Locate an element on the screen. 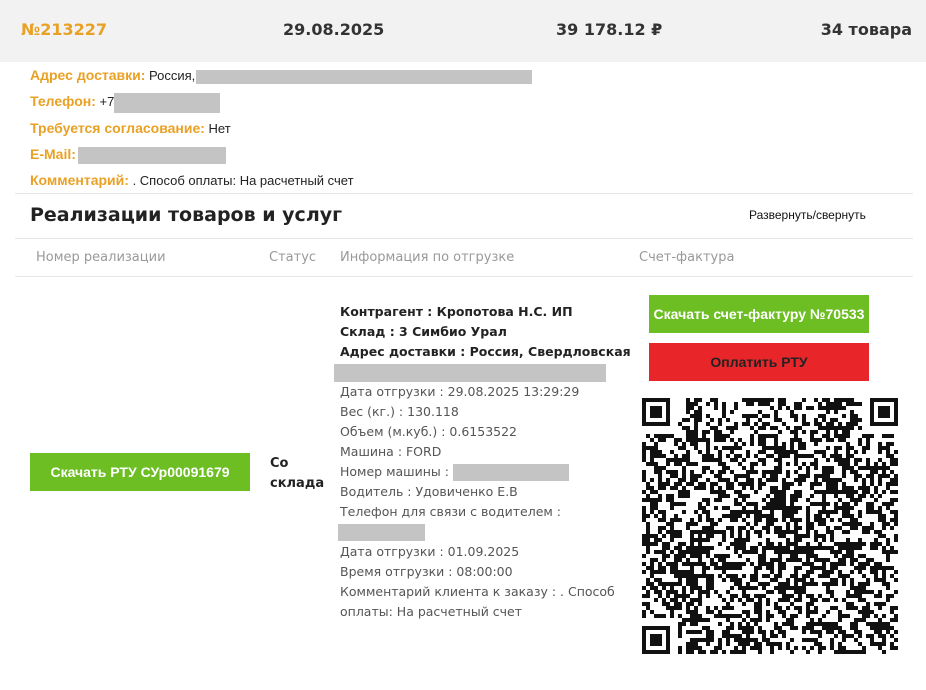 Image resolution: width=926 pixels, height=690 pixels. volume: Объем (м.куб.) : 0.6153522 is located at coordinates (429, 431).